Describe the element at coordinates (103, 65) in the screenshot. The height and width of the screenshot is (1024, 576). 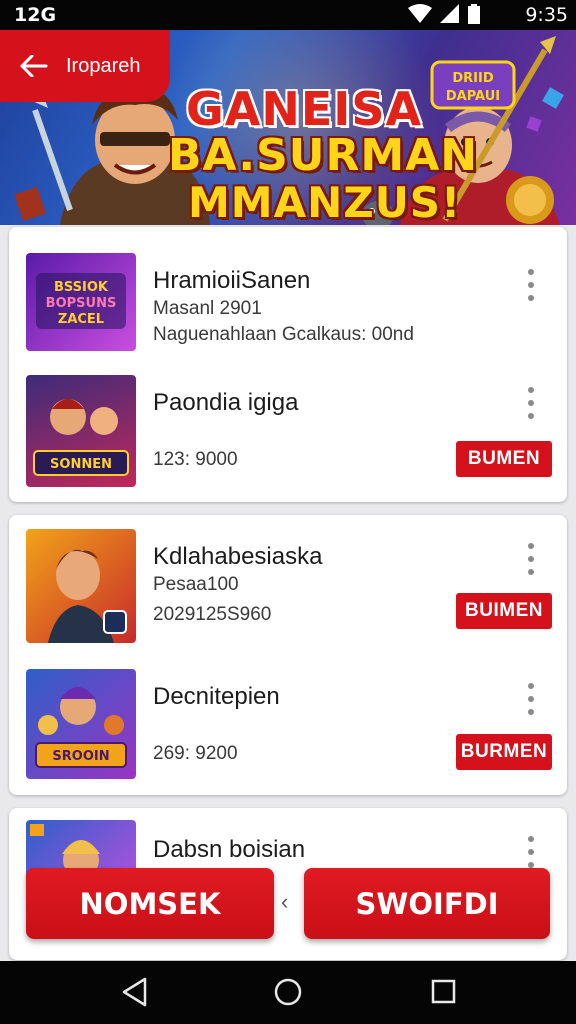
I see `back-label: Iropareh` at that location.